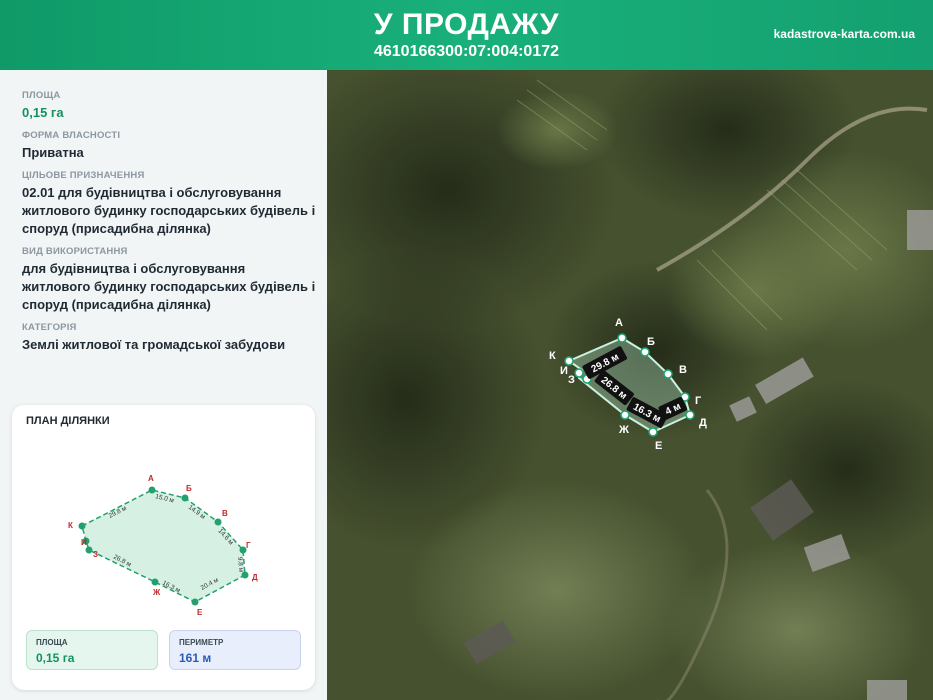  What do you see at coordinates (619, 323) in the screenshot?
I see `map-label-a: А` at bounding box center [619, 323].